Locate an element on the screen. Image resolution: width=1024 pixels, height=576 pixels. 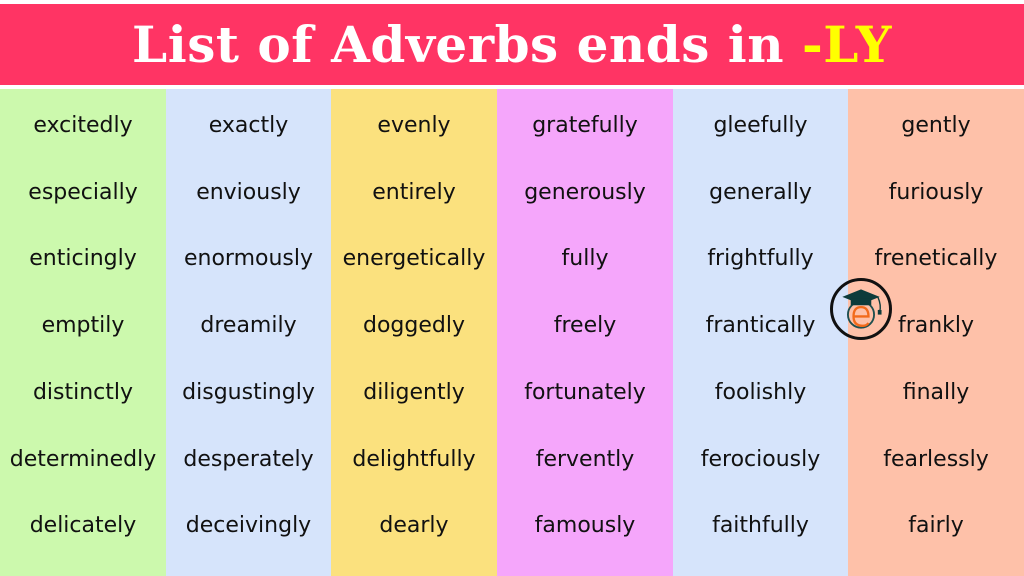
adverb-word: excitedly is located at coordinates (83, 125).